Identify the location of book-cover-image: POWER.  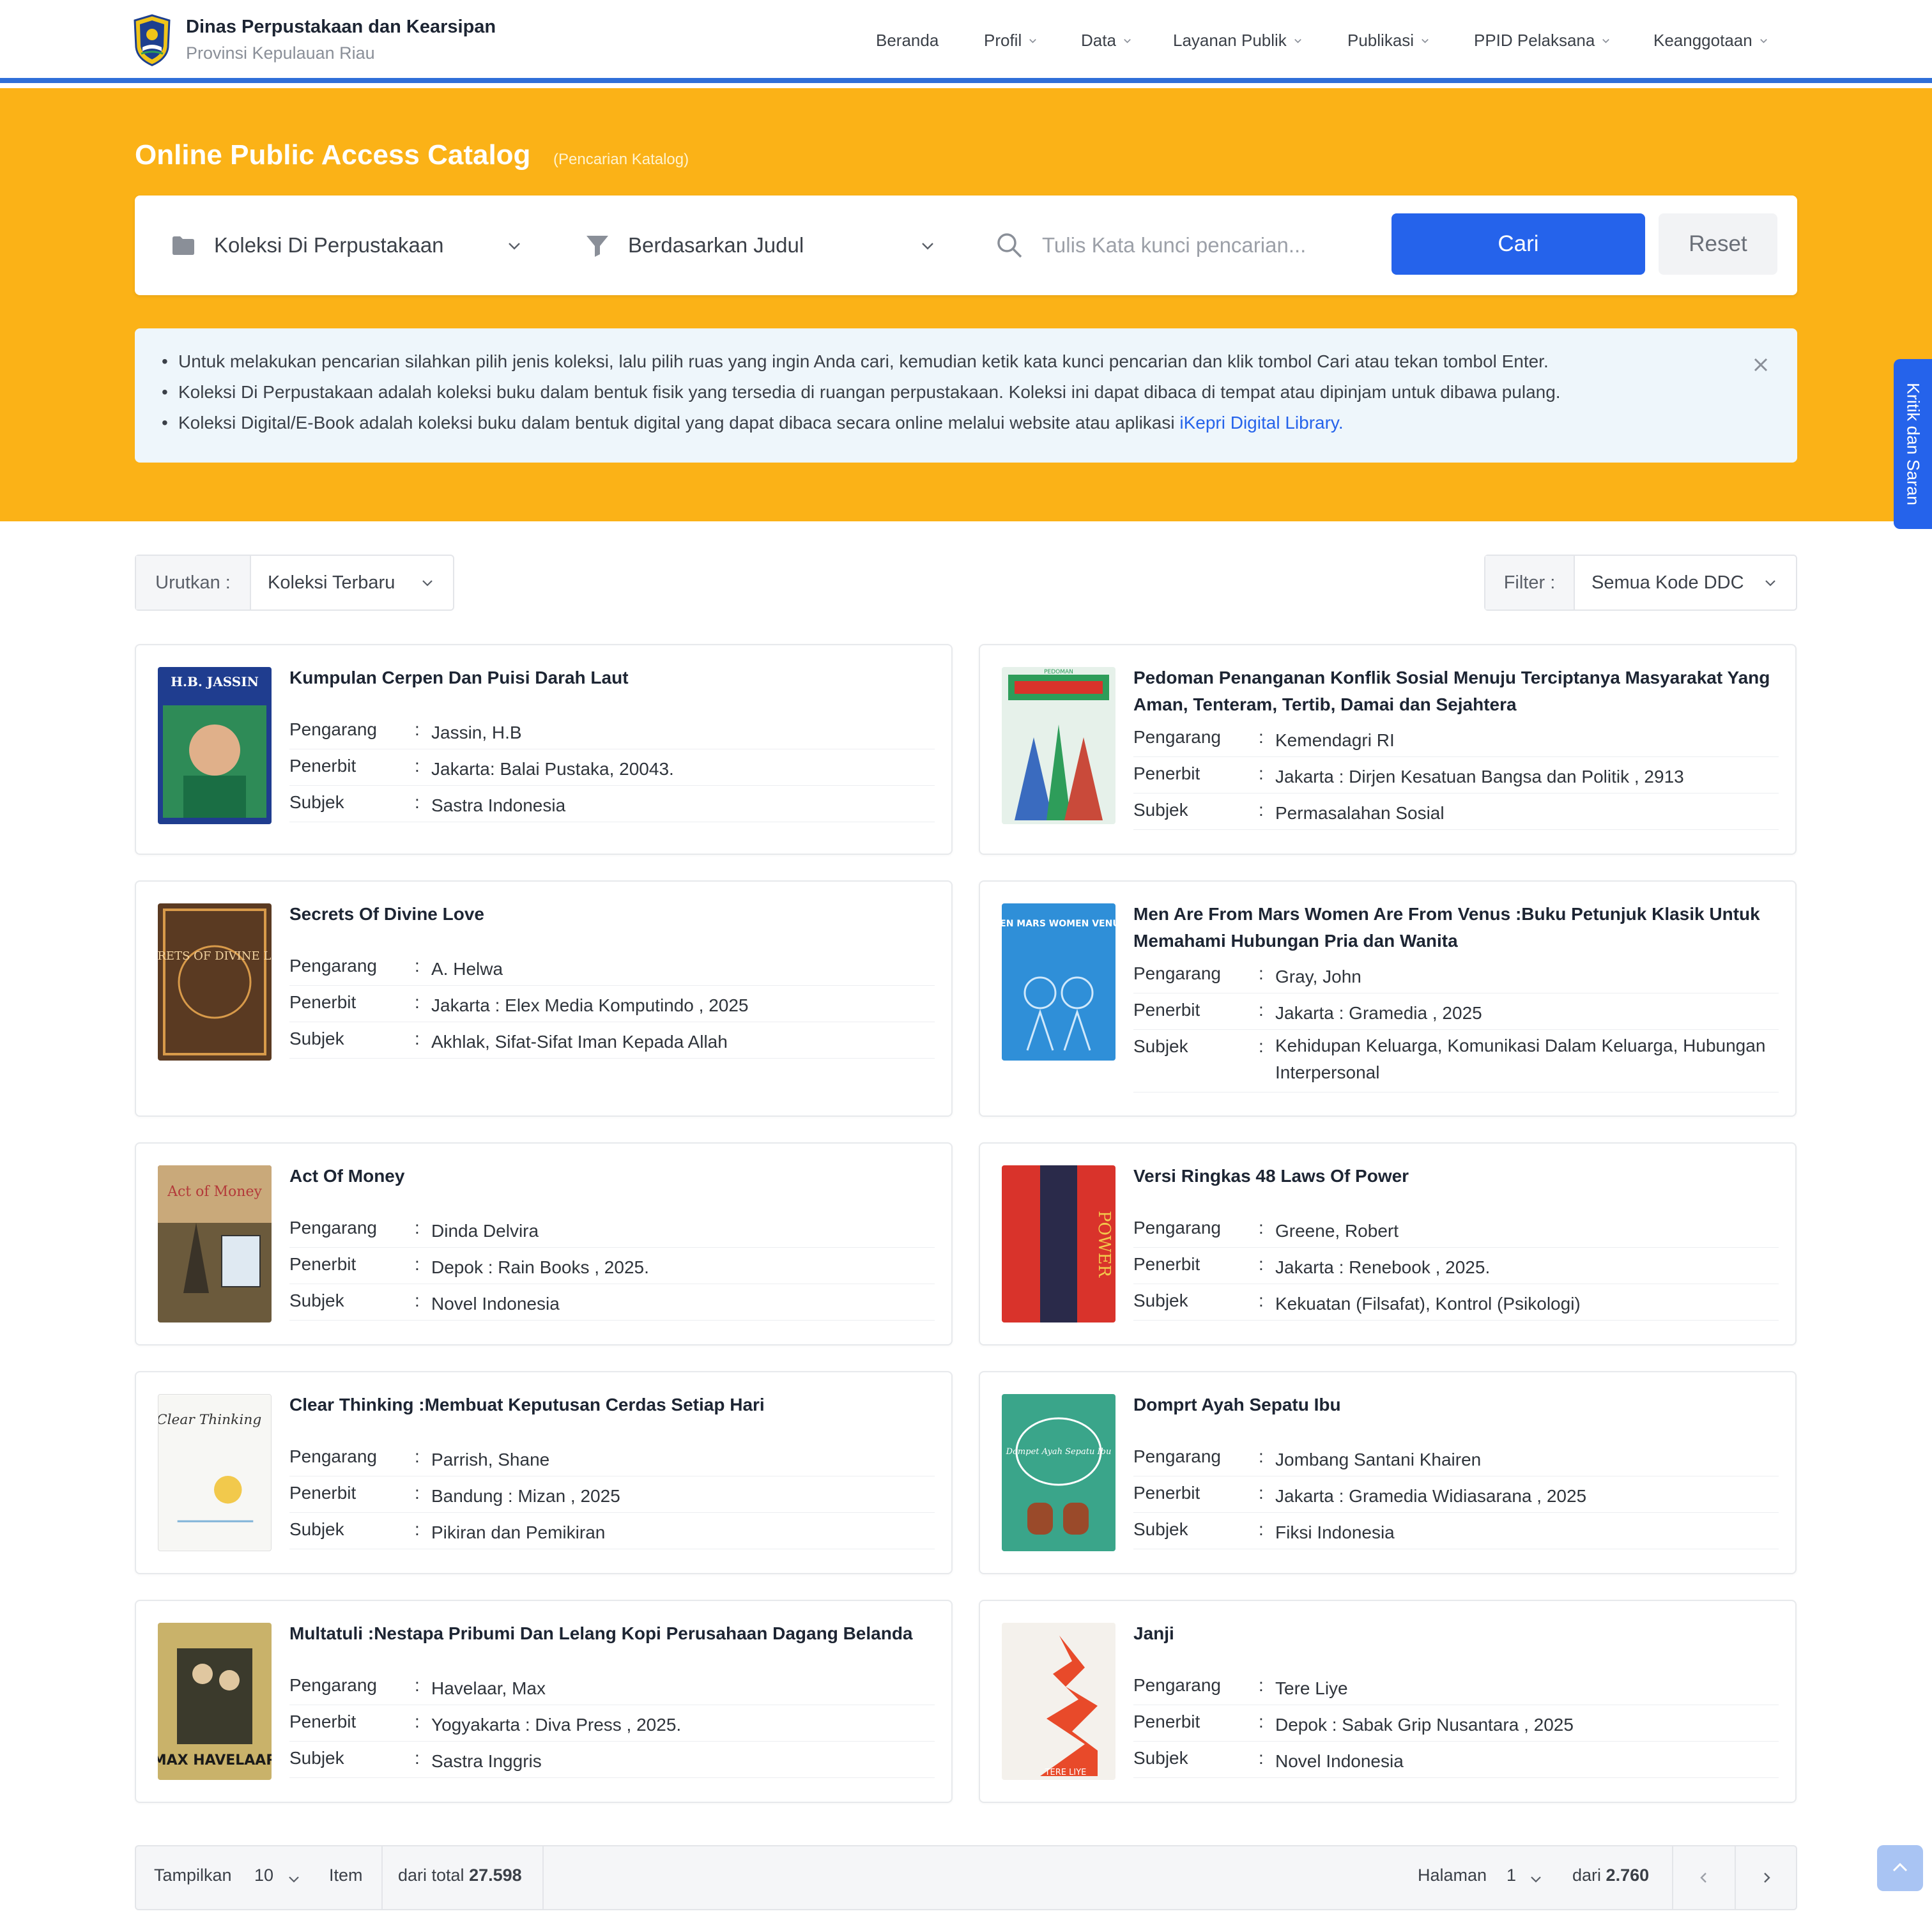
(1059, 1243).